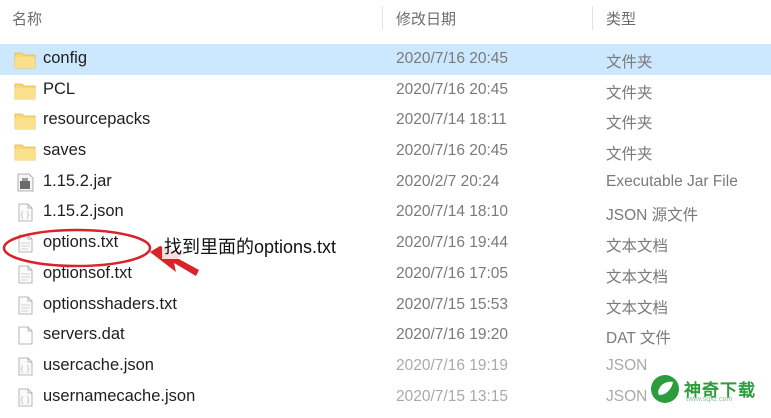  I want to click on watermark-logo: 神奇下载 www.sqxz.com, so click(705, 389).